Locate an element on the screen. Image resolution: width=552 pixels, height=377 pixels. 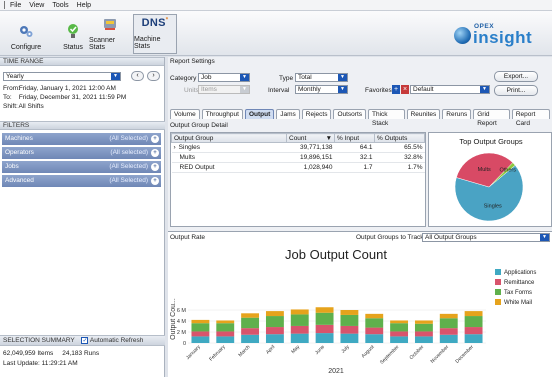
interval-select: Monthly ▼ is located at coordinates (321, 89).